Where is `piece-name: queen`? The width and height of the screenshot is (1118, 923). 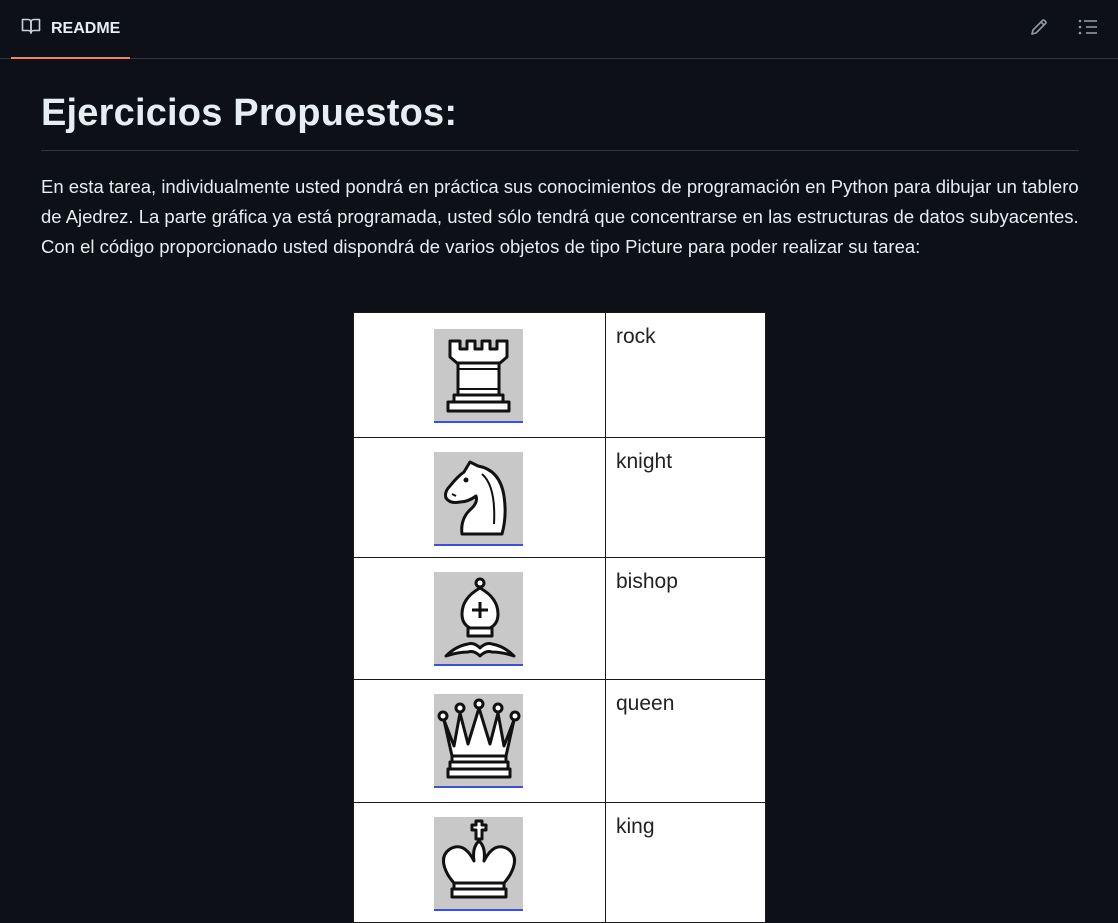
piece-name: queen is located at coordinates (685, 741).